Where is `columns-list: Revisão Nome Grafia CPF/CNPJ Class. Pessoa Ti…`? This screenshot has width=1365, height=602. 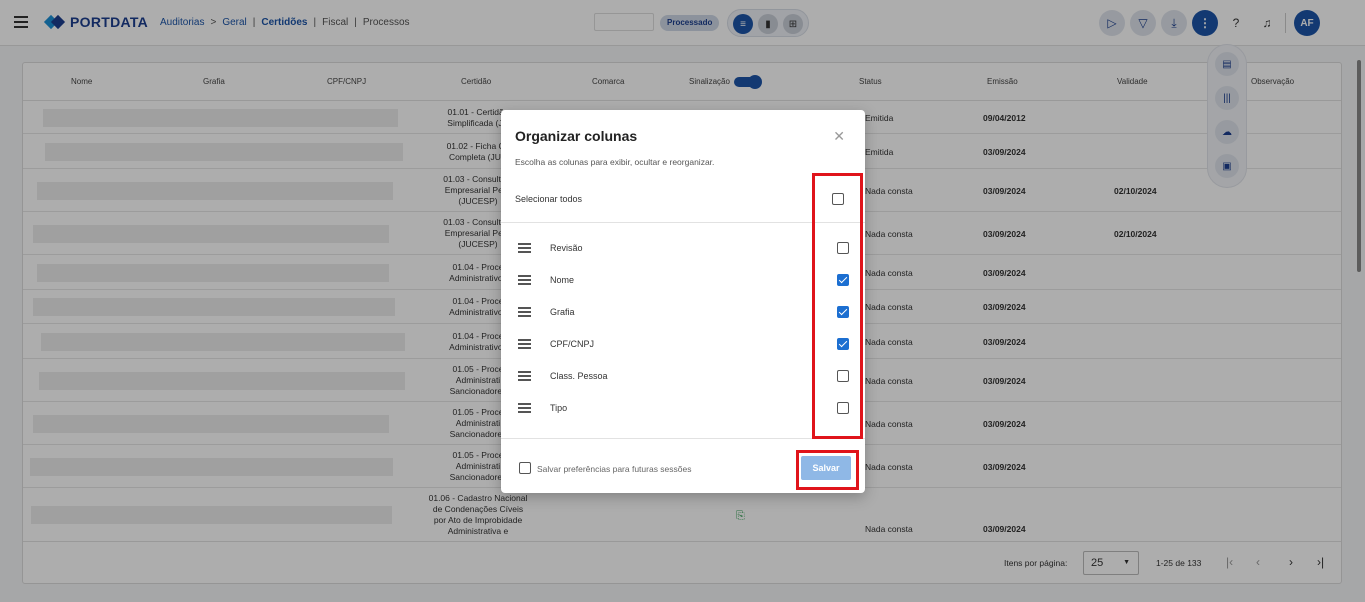 columns-list: Revisão Nome Grafia CPF/CNPJ Class. Pessoa Ti… is located at coordinates (683, 330).